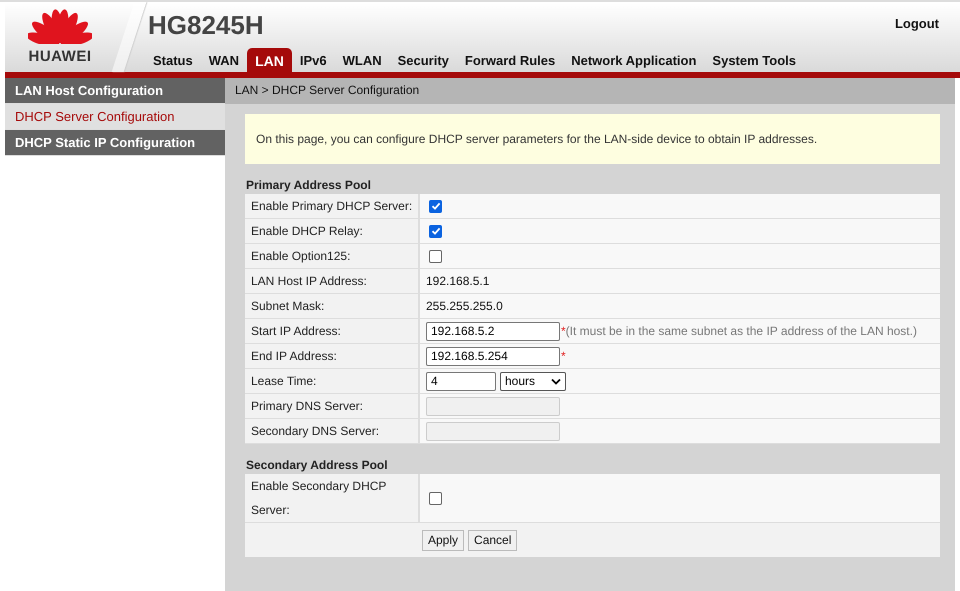 This screenshot has height=591, width=960. I want to click on nav-tab: System Tools, so click(754, 60).